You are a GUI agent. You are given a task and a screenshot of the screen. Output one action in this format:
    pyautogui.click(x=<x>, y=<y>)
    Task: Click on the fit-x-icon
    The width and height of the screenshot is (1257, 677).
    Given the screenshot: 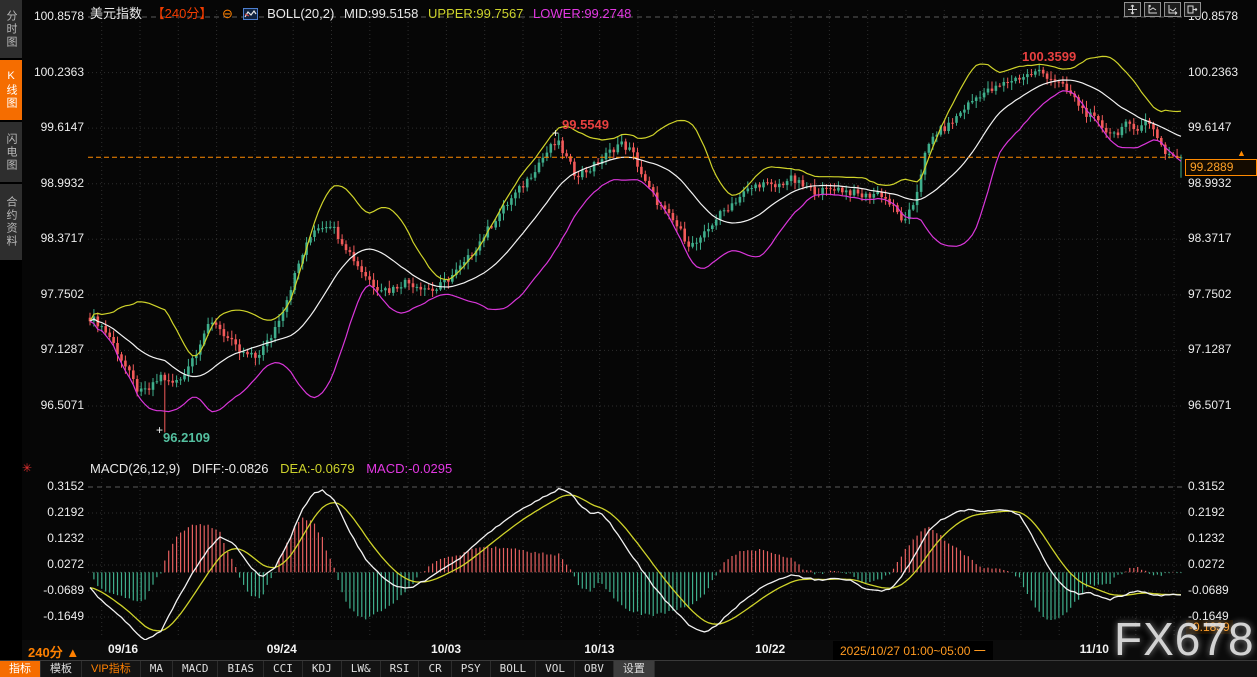 What is the action you would take?
    pyautogui.click(x=1172, y=9)
    